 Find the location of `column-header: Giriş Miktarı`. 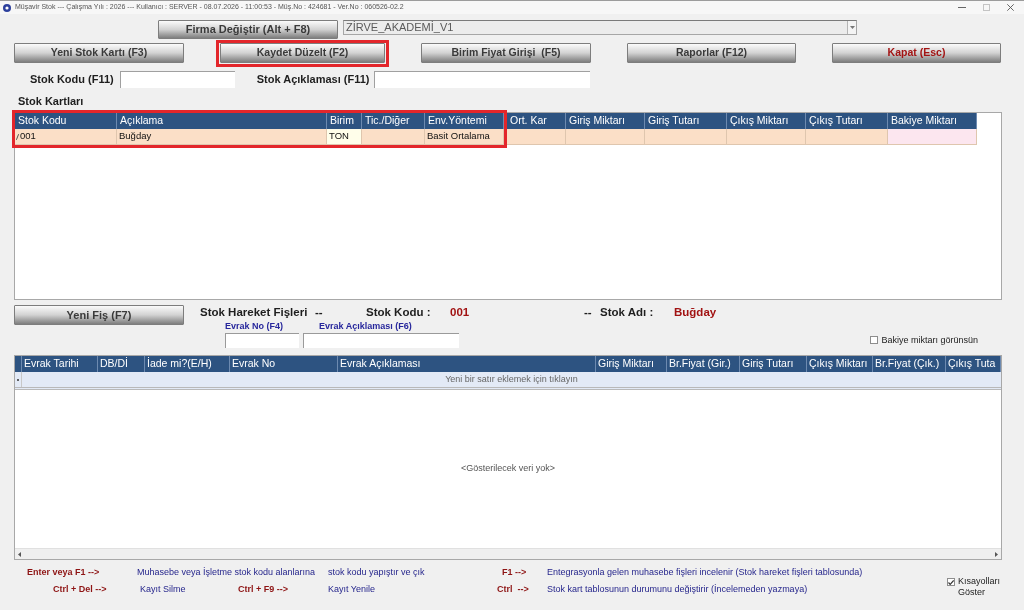

column-header: Giriş Miktarı is located at coordinates (605, 121).